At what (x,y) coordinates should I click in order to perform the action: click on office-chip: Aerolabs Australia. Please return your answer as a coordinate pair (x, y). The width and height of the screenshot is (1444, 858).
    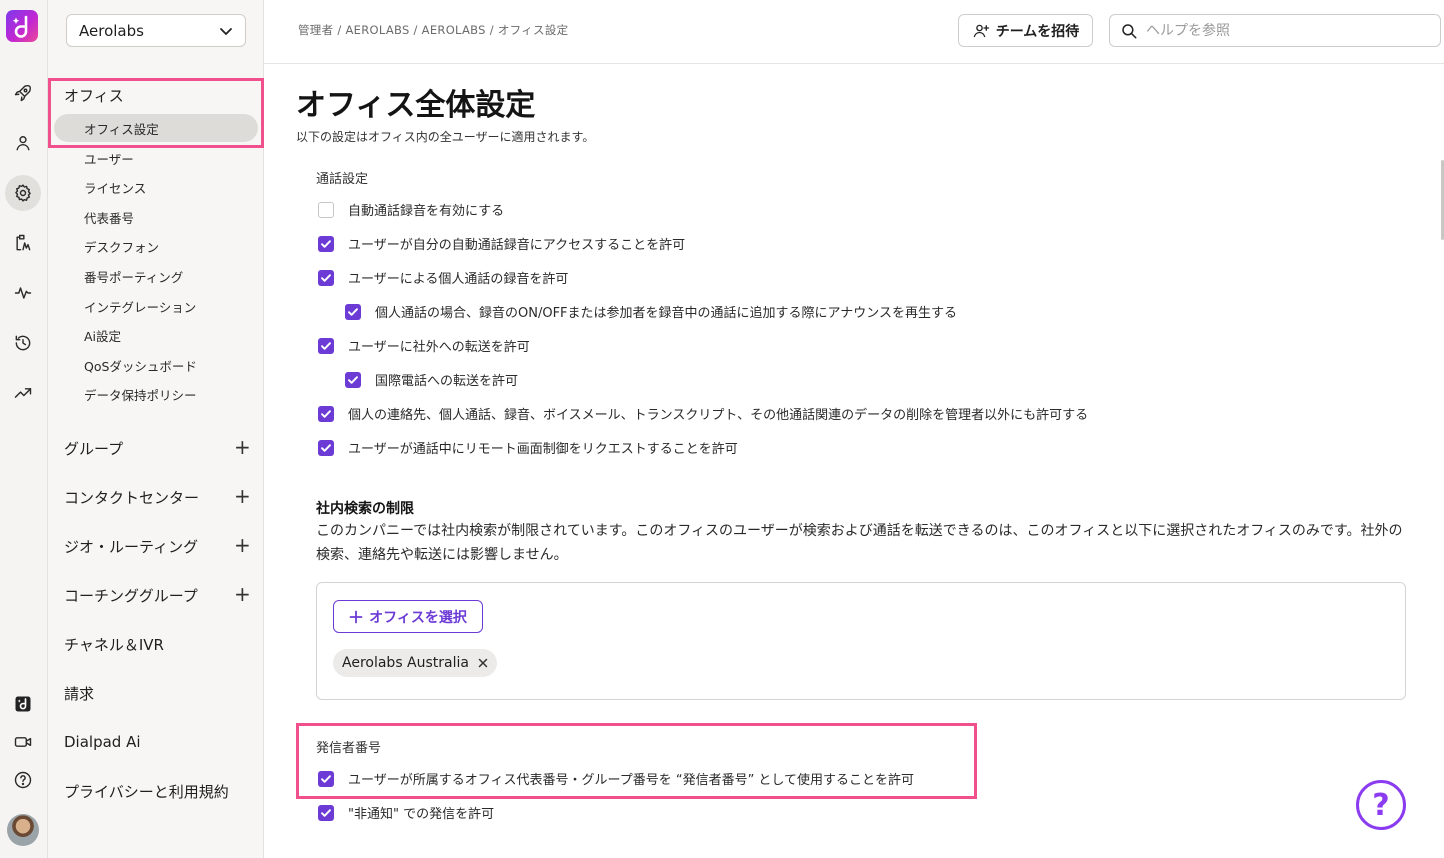
    Looking at the image, I should click on (415, 663).